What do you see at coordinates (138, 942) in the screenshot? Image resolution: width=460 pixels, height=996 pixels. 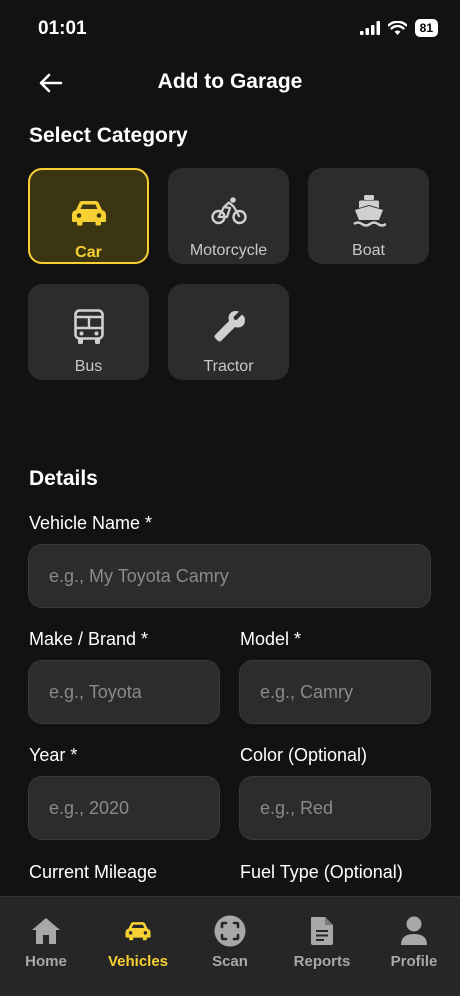 I see `tab-vehicles: Vehicles` at bounding box center [138, 942].